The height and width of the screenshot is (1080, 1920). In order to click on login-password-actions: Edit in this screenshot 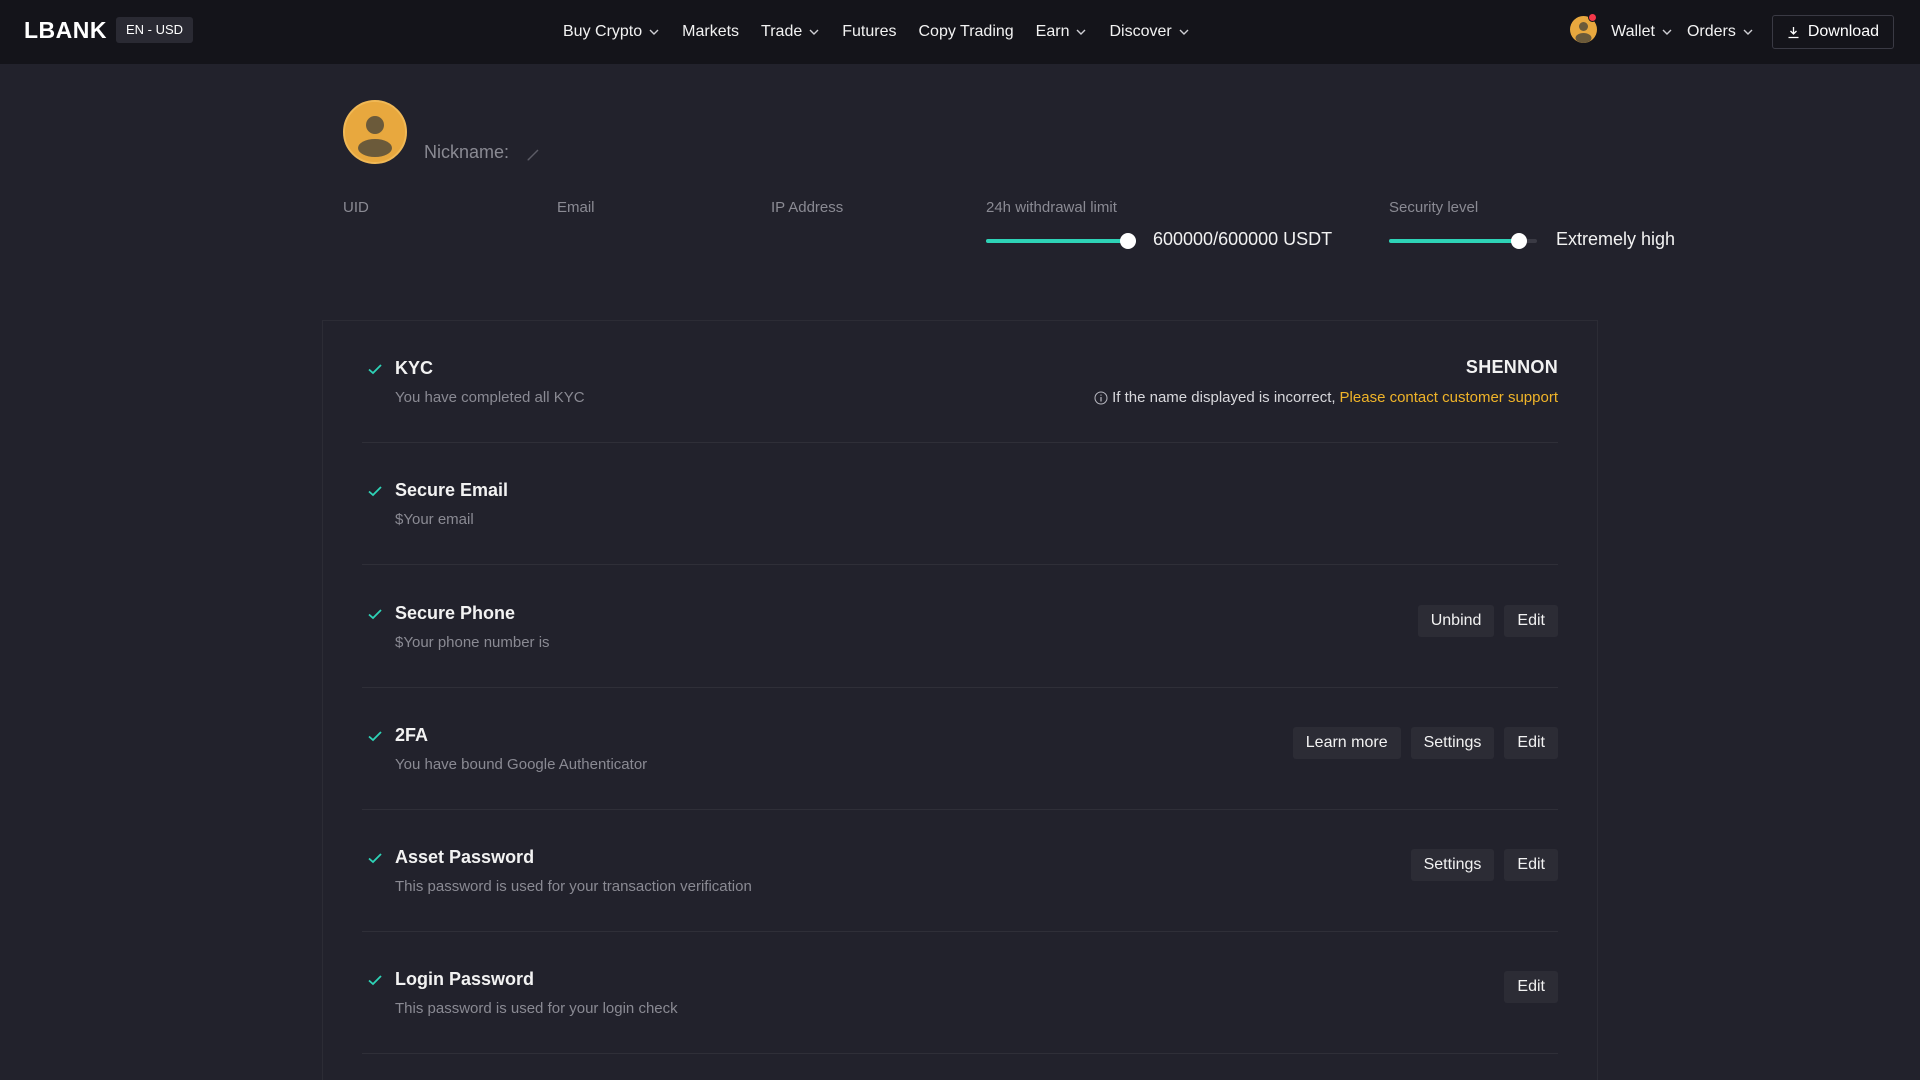, I will do `click(1531, 987)`.